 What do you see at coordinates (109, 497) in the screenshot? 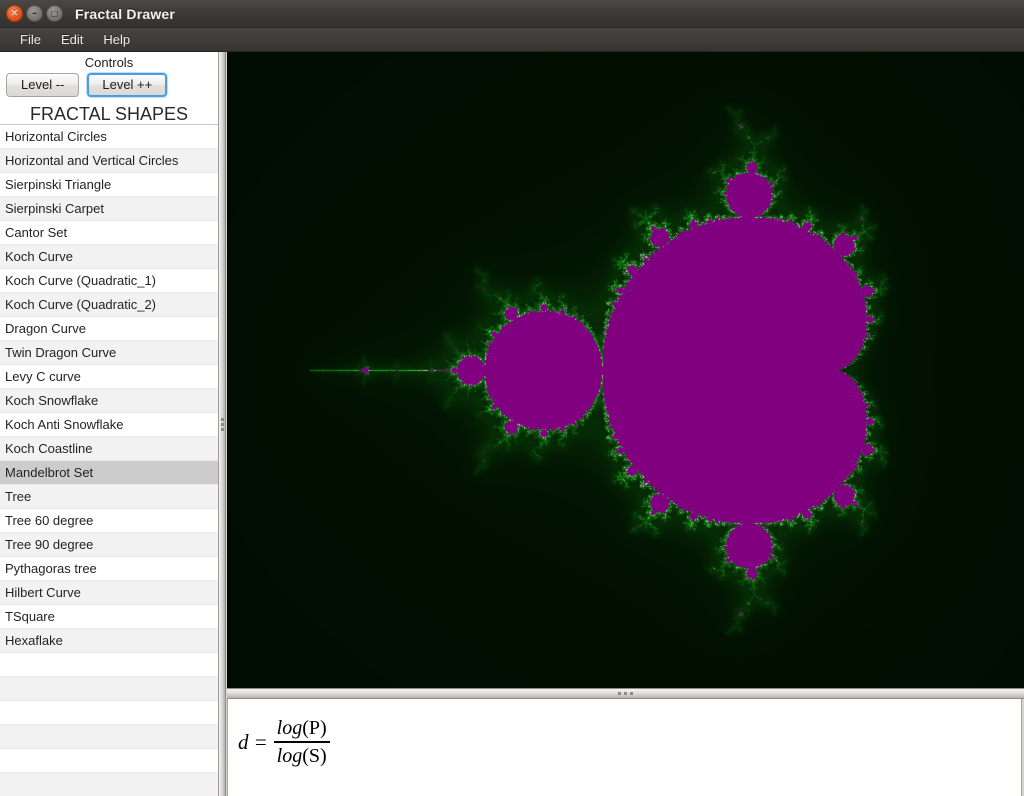
I see `list-item: Tree` at bounding box center [109, 497].